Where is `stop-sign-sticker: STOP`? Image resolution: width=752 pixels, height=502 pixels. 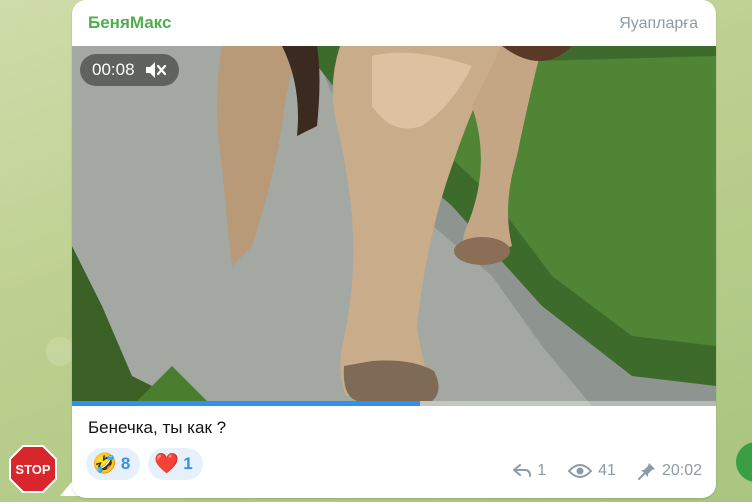 stop-sign-sticker: STOP is located at coordinates (33, 469).